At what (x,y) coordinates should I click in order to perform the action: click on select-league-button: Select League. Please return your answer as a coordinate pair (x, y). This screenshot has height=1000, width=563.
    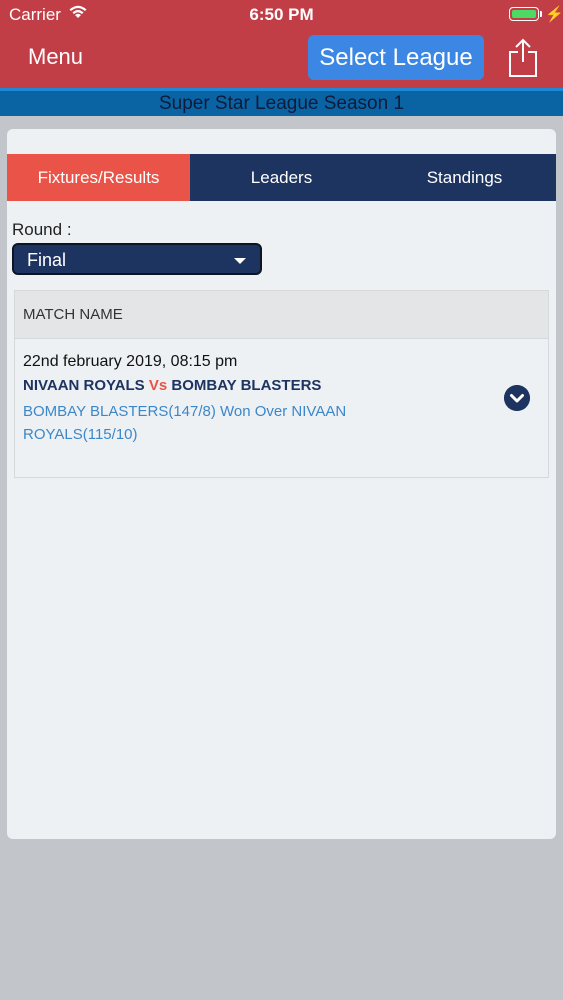
    Looking at the image, I should click on (396, 57).